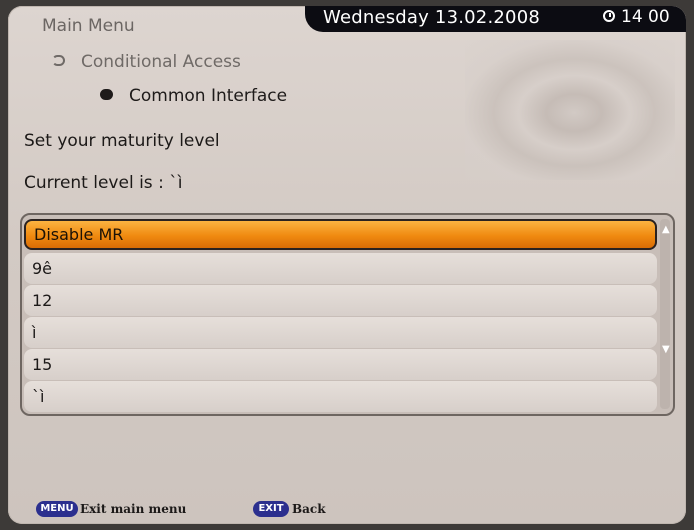 The height and width of the screenshot is (530, 694). What do you see at coordinates (340, 234) in the screenshot?
I see `list-item: Disable MR` at bounding box center [340, 234].